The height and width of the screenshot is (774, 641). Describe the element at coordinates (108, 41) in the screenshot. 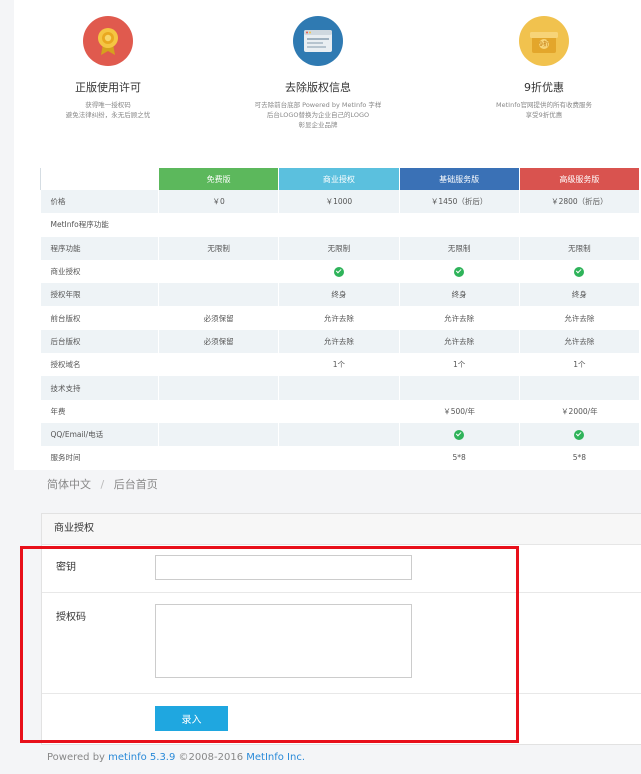

I see `badge-icon` at that location.